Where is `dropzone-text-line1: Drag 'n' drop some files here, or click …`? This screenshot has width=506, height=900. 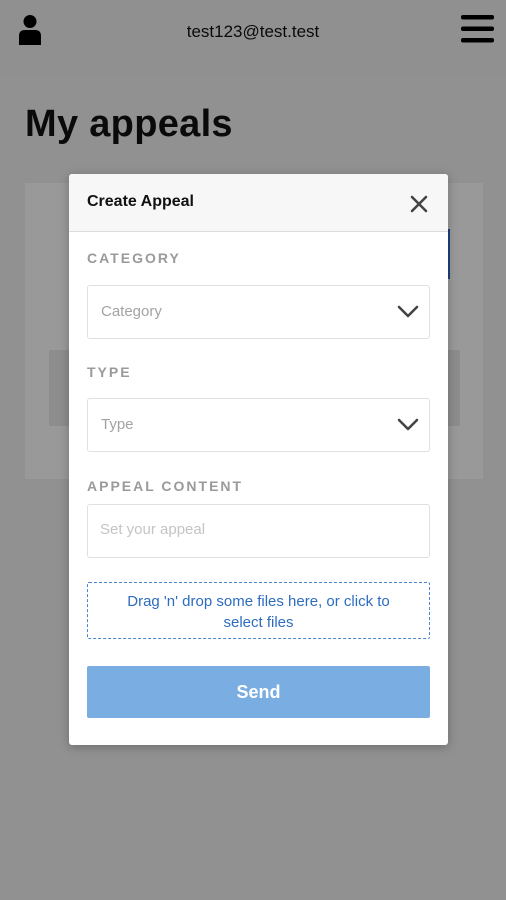 dropzone-text-line1: Drag 'n' drop some files here, or click … is located at coordinates (258, 601).